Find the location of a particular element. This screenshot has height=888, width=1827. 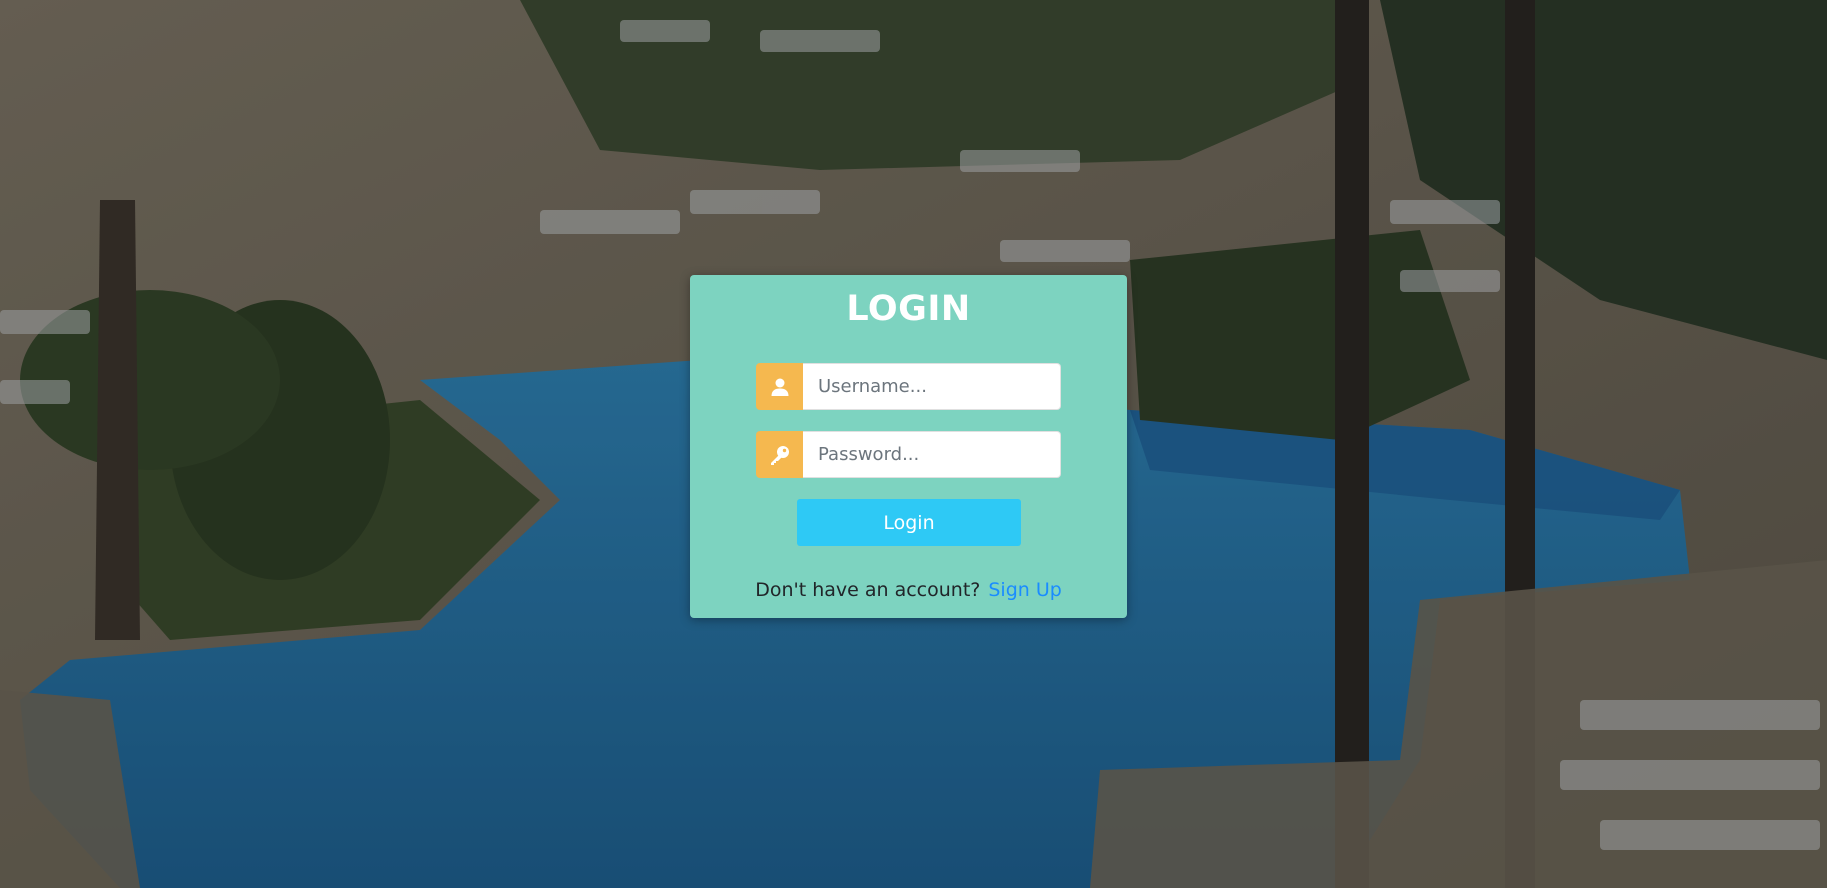

login-button: Login is located at coordinates (909, 522).